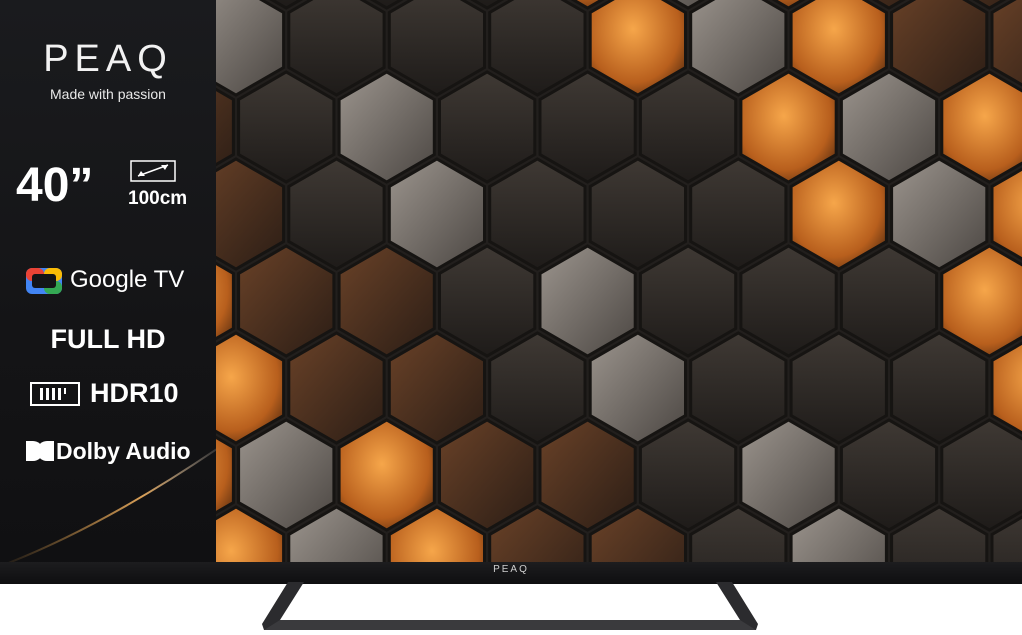 The height and width of the screenshot is (635, 1022). What do you see at coordinates (108, 94) in the screenshot?
I see `brand-tagline: Made with passion` at bounding box center [108, 94].